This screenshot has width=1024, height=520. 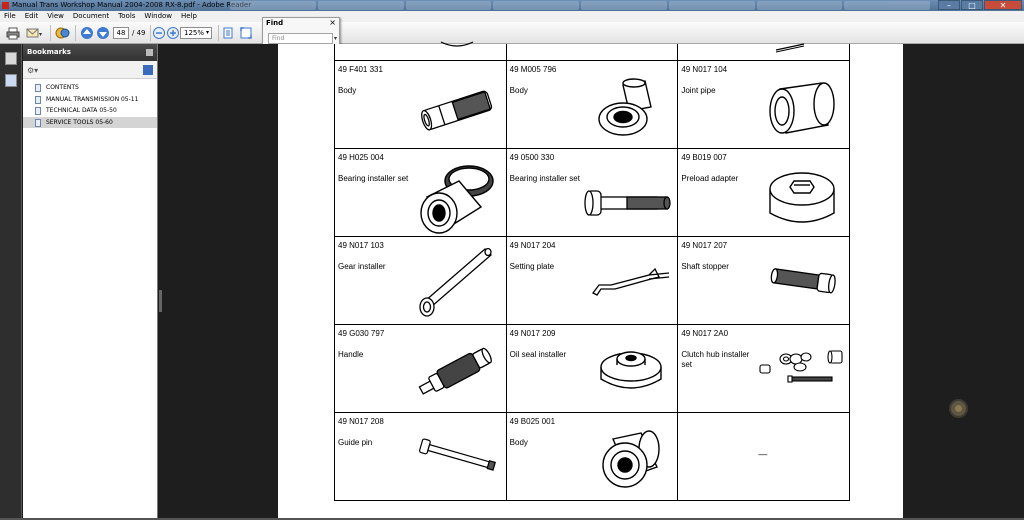 I want to click on part-name: Preload adapter, so click(x=710, y=178).